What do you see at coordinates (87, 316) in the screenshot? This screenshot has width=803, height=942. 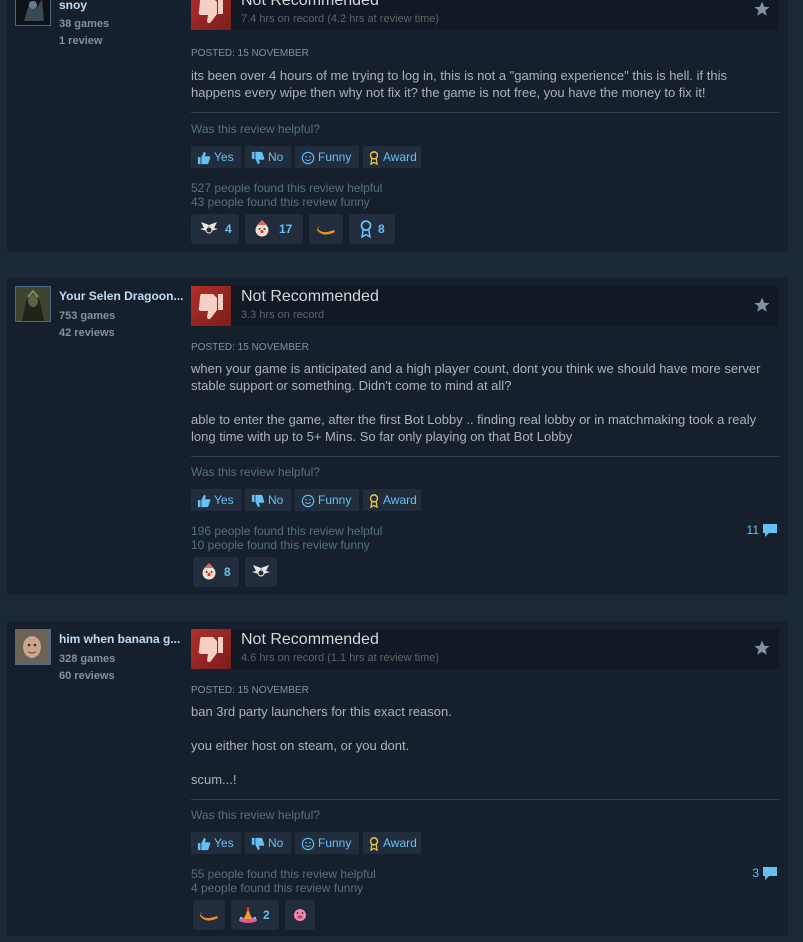 I see `author-games: 753 games` at bounding box center [87, 316].